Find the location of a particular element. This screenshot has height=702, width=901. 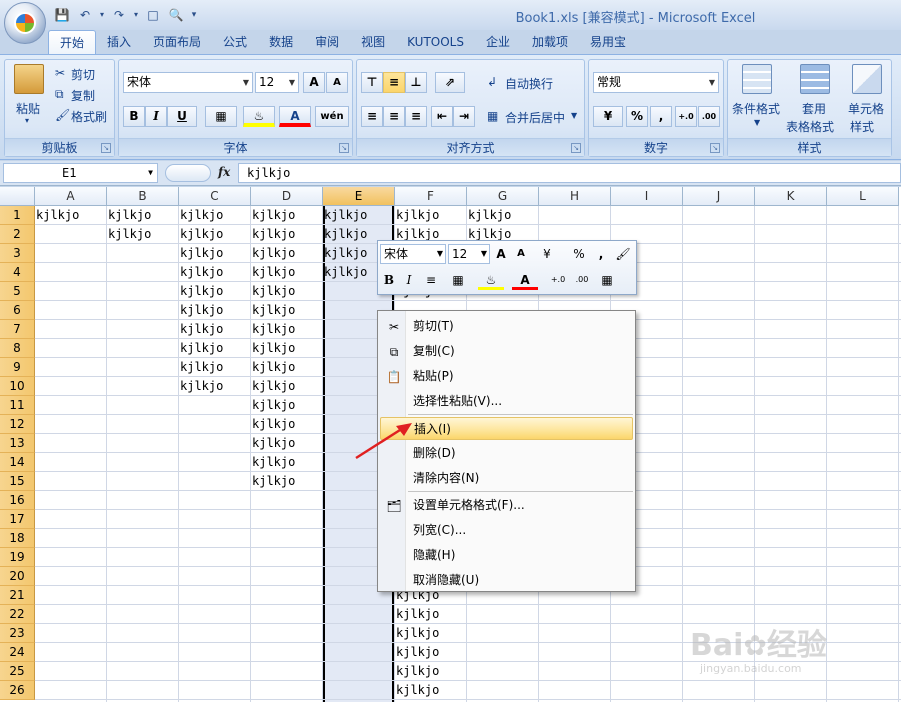

row-header: 6 is located at coordinates (17, 310).